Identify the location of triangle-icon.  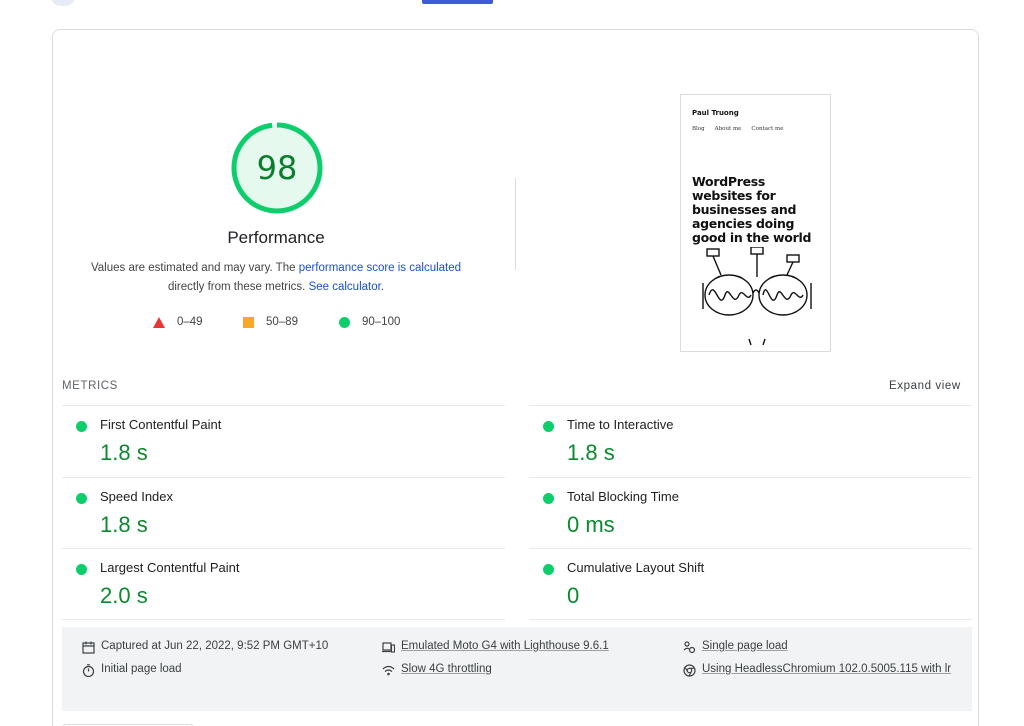
(159, 322).